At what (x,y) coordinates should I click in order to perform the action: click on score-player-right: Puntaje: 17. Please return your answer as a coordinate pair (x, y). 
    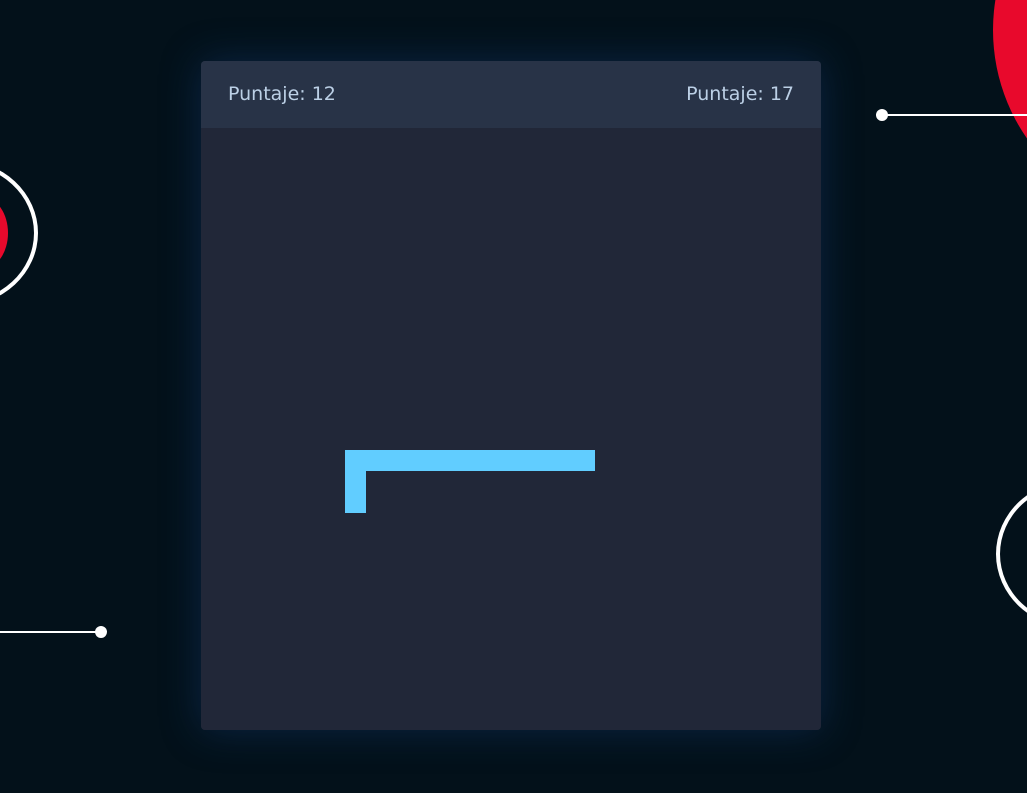
    Looking at the image, I should click on (740, 94).